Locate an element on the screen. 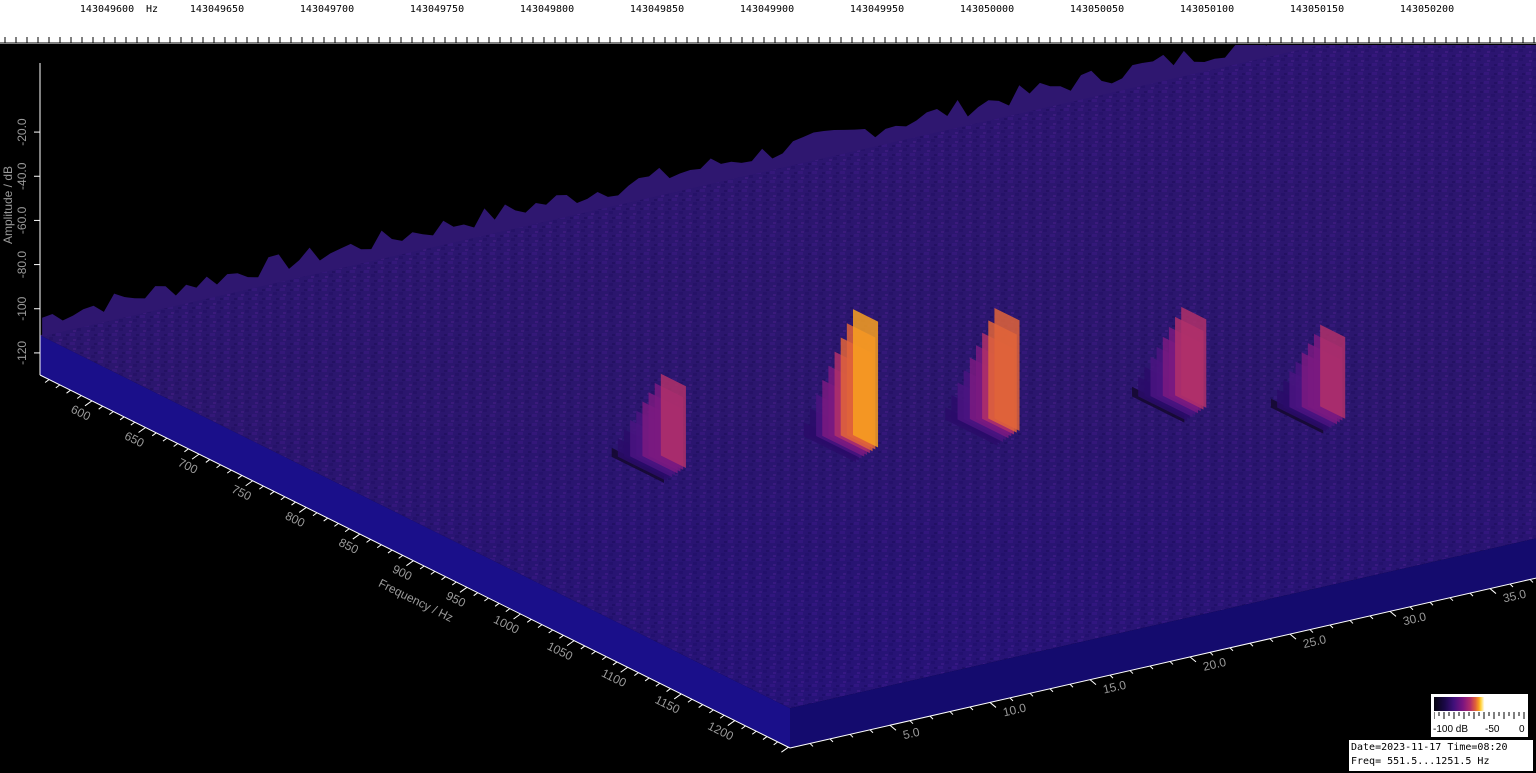 This screenshot has height=773, width=1536. ruler-tick-label: 143049950 is located at coordinates (877, 9).